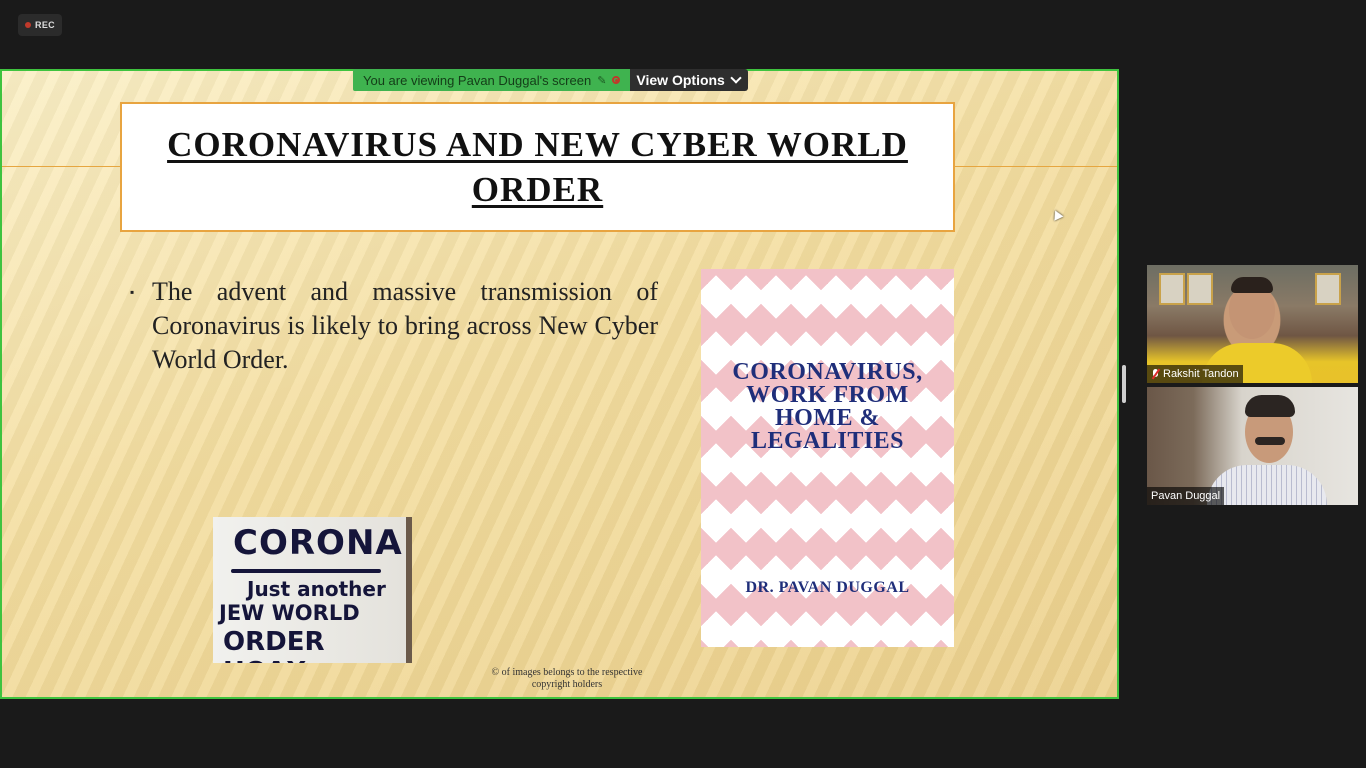 The height and width of the screenshot is (768, 1366). I want to click on participant-name-tag: Pavan Duggal, so click(1186, 496).